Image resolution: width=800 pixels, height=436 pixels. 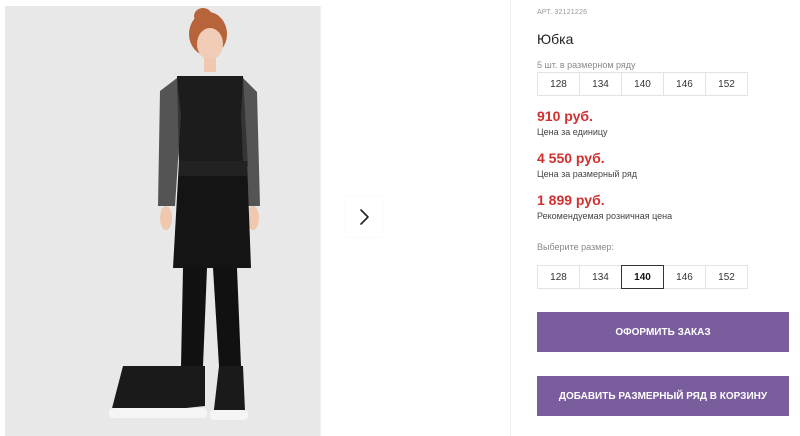 I want to click on pack-size-cell: 152, so click(x=726, y=84).